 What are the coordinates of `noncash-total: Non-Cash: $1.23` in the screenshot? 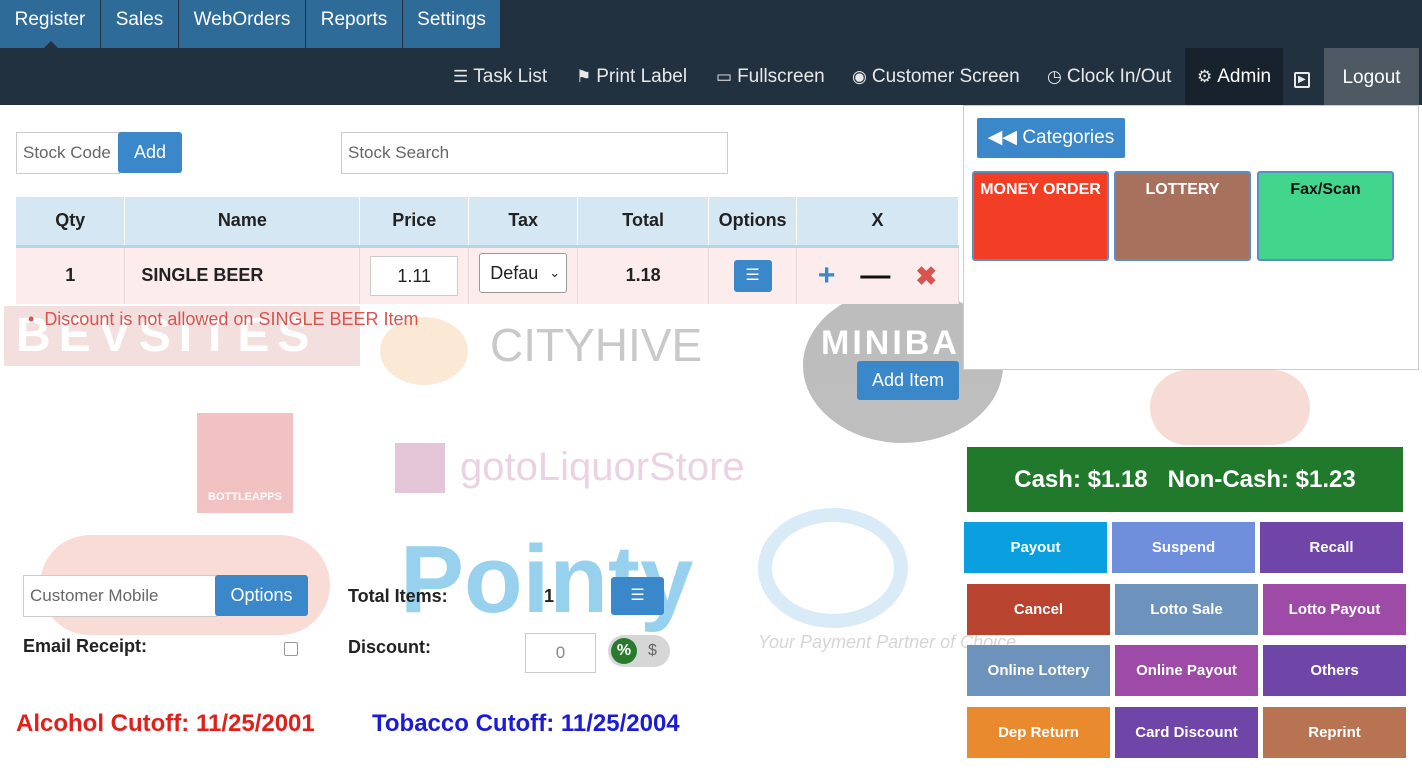 It's located at (1261, 479).